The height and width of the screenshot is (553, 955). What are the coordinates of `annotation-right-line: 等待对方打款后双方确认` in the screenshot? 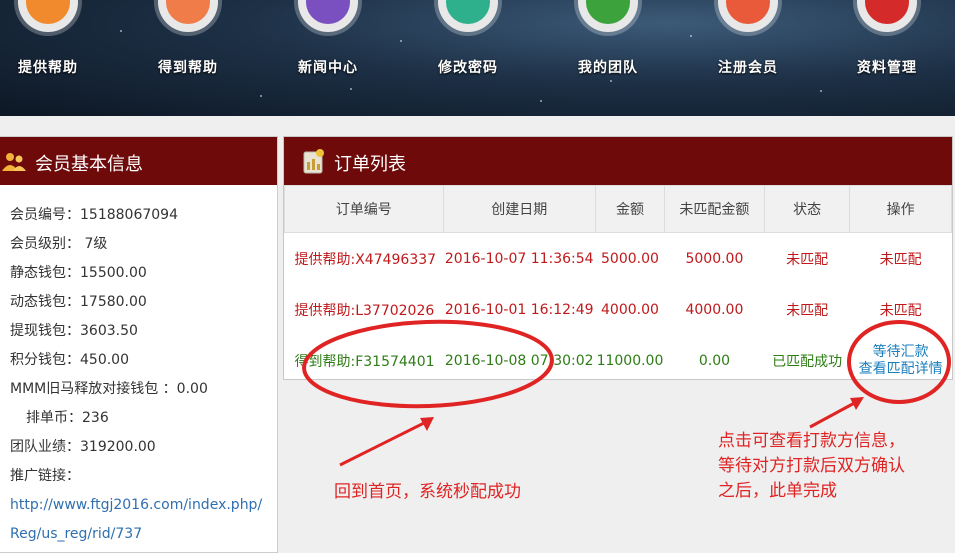 It's located at (811, 466).